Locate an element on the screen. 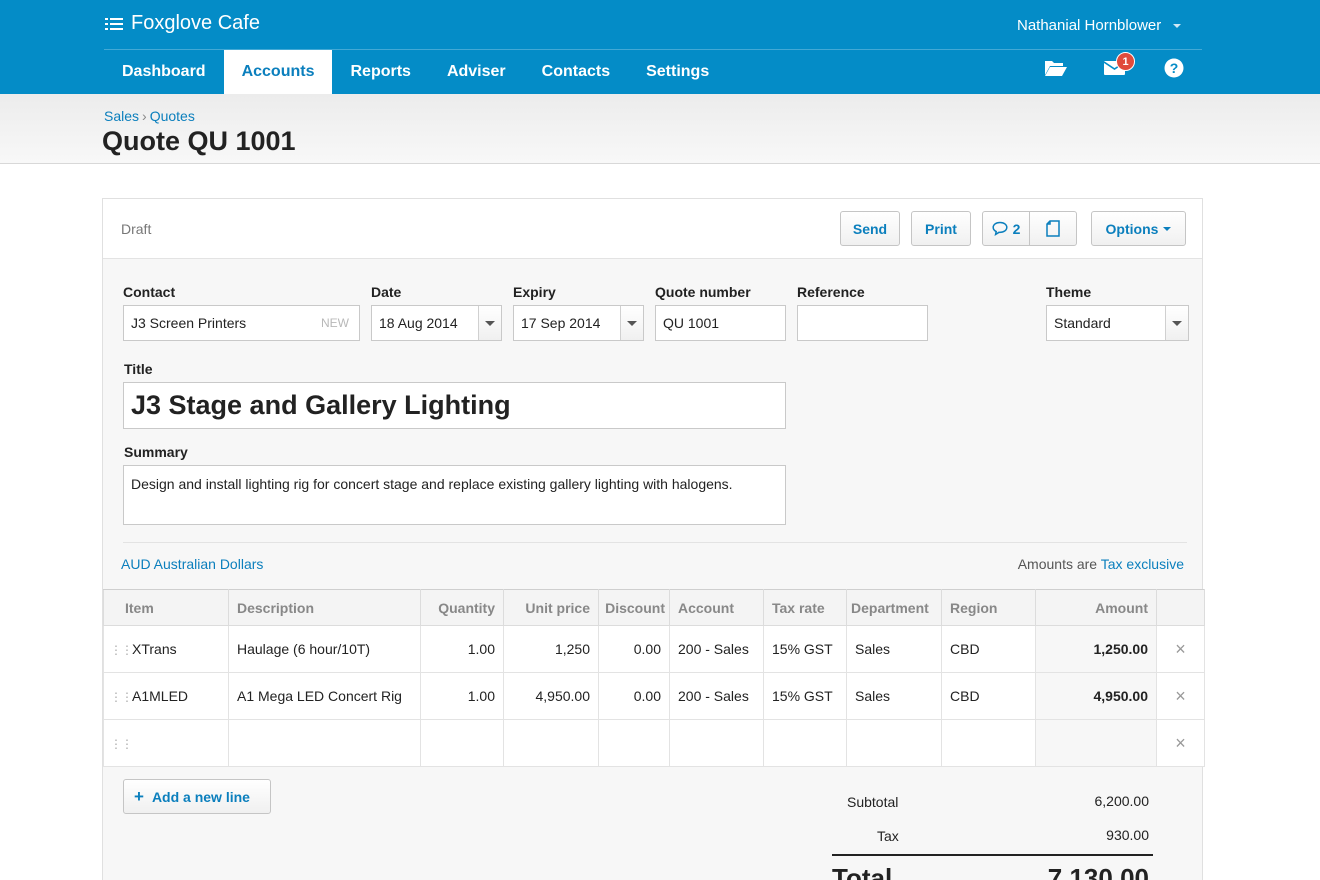  attach-file-button is located at coordinates (1053, 228).